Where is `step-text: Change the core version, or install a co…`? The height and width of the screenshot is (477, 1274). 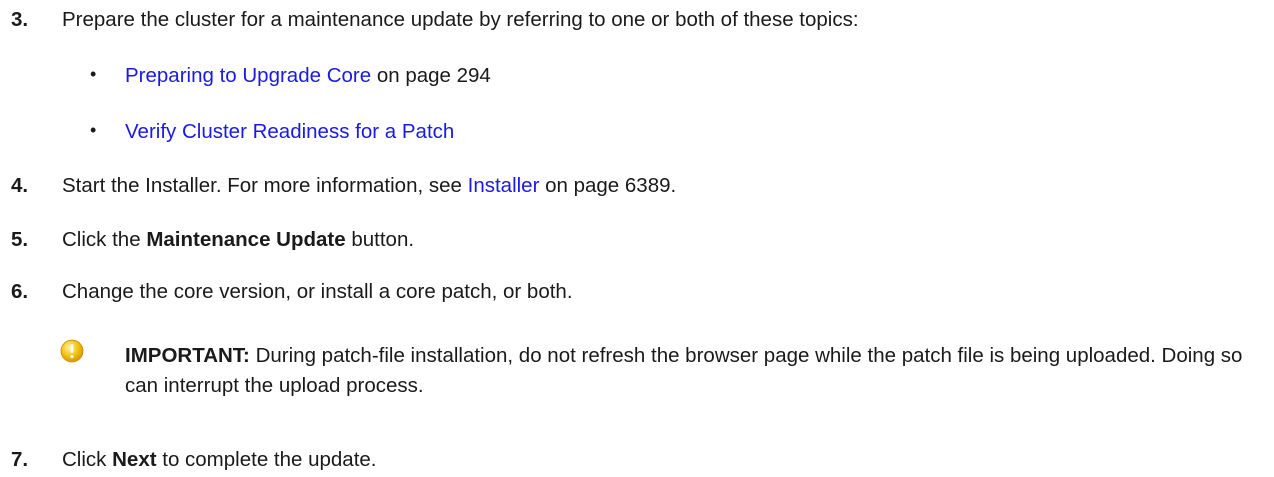 step-text: Change the core version, or install a co… is located at coordinates (317, 291).